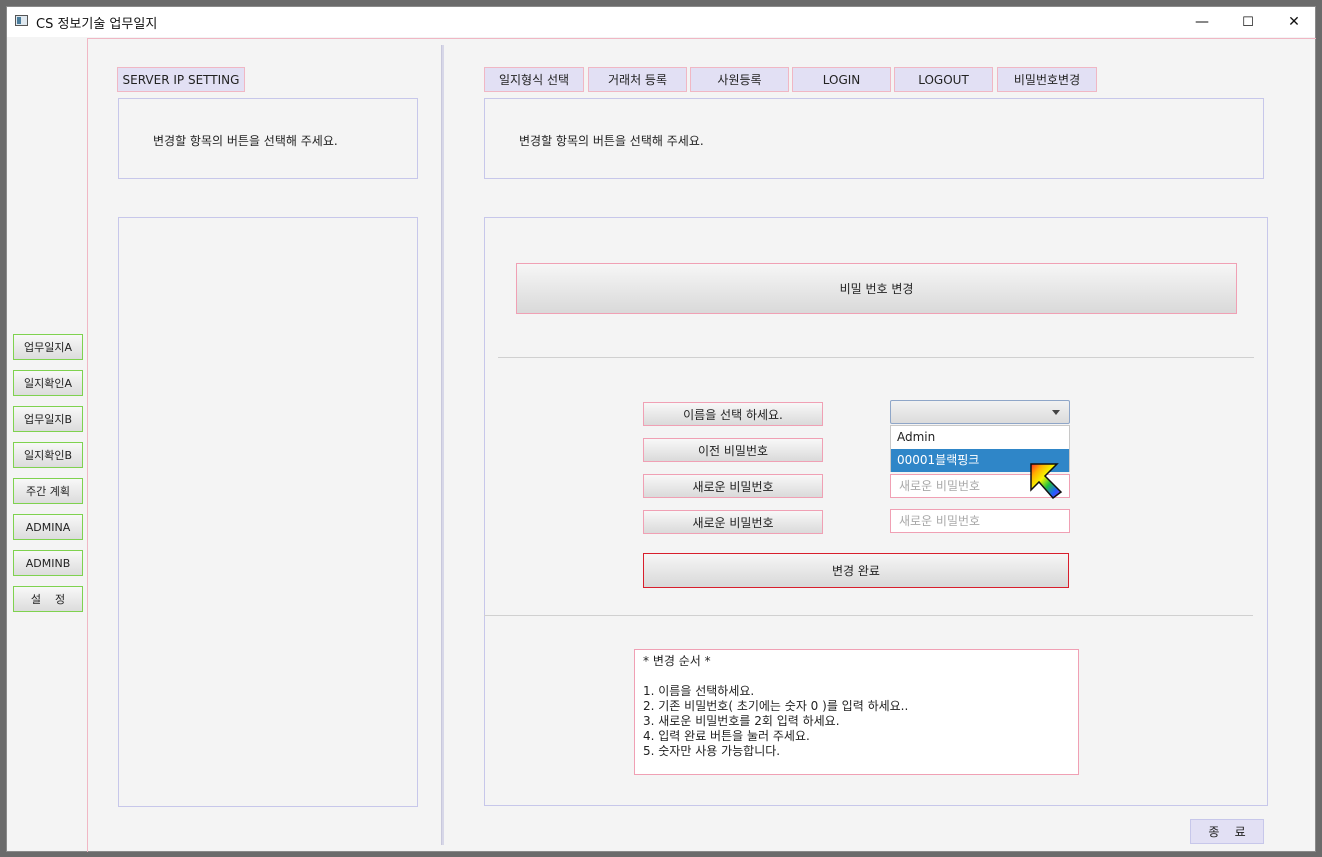 This screenshot has height=857, width=1322. I want to click on instructions-line: 4. 입력 완료 버튼을 눌러 주세요., so click(726, 736).